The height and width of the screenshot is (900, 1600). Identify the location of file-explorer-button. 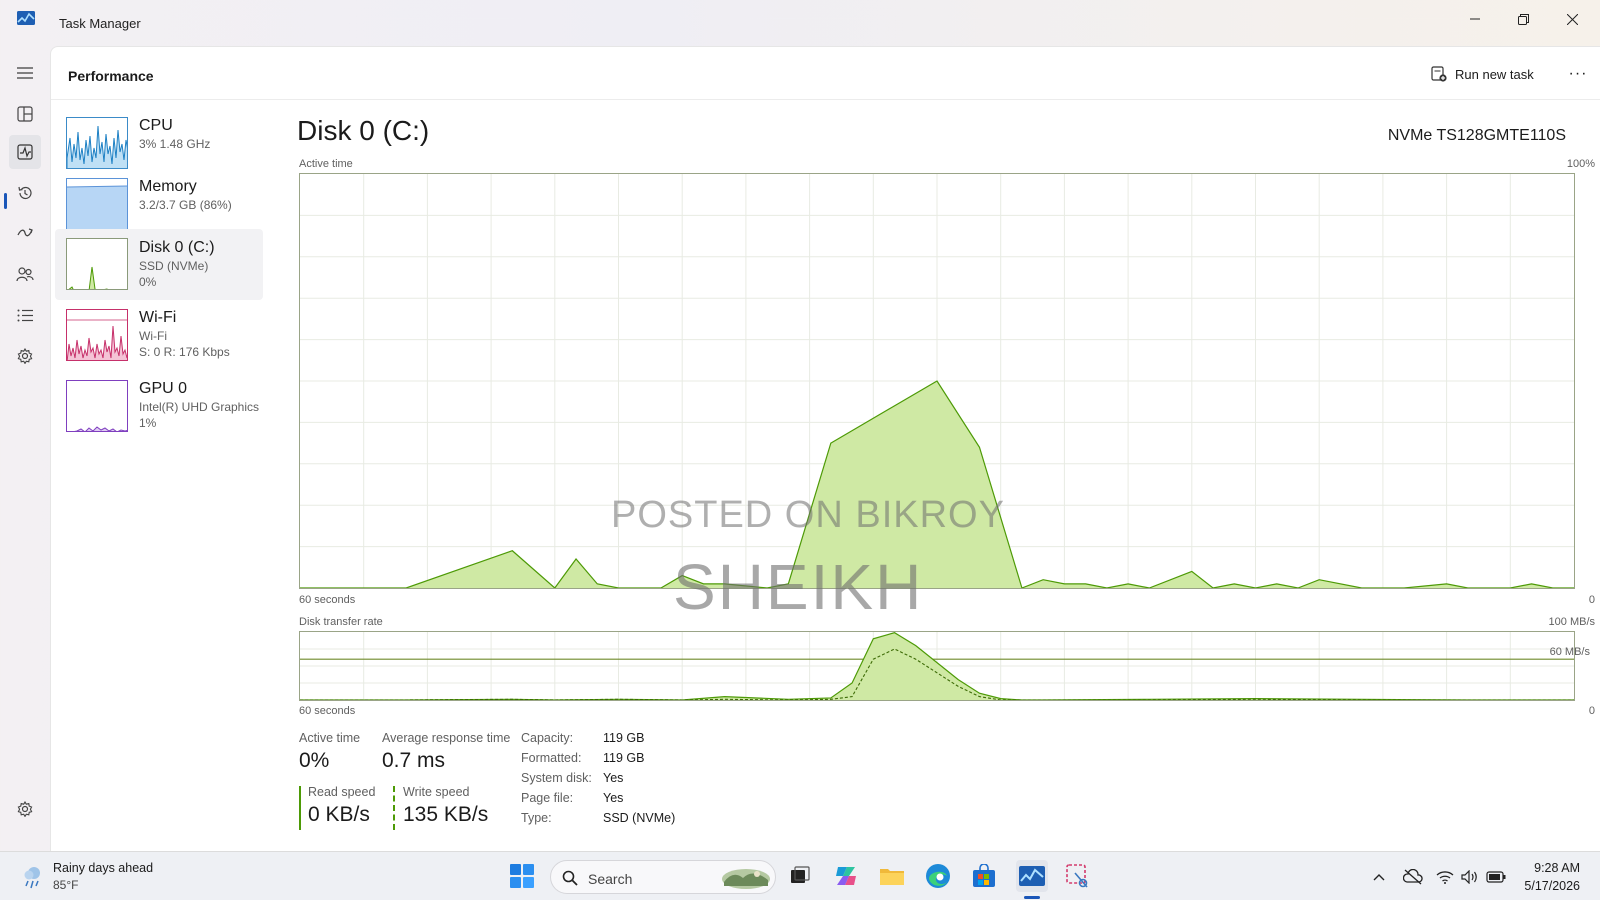
(892, 876).